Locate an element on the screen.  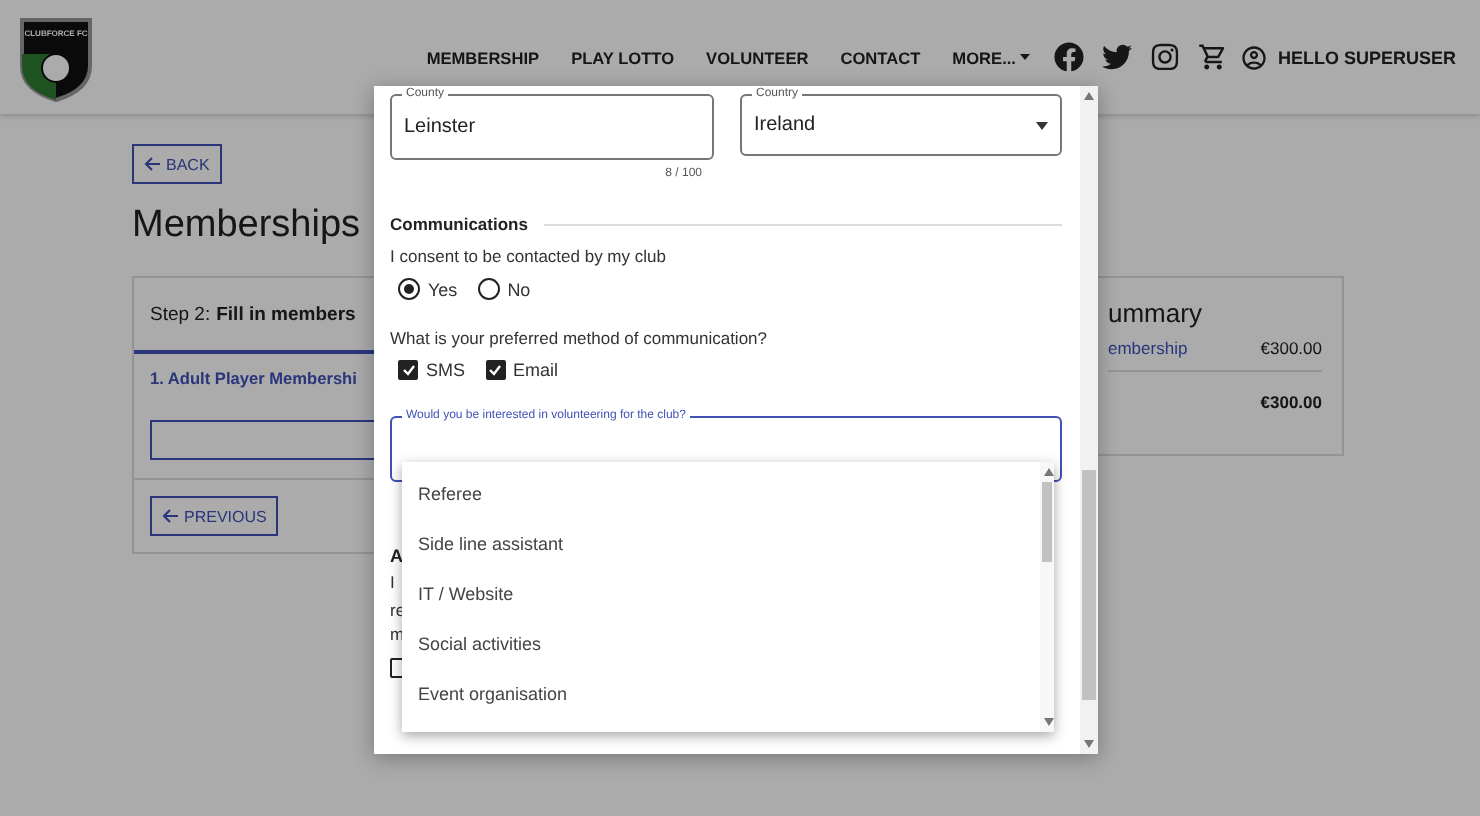
club-crest-icon is located at coordinates (56, 57).